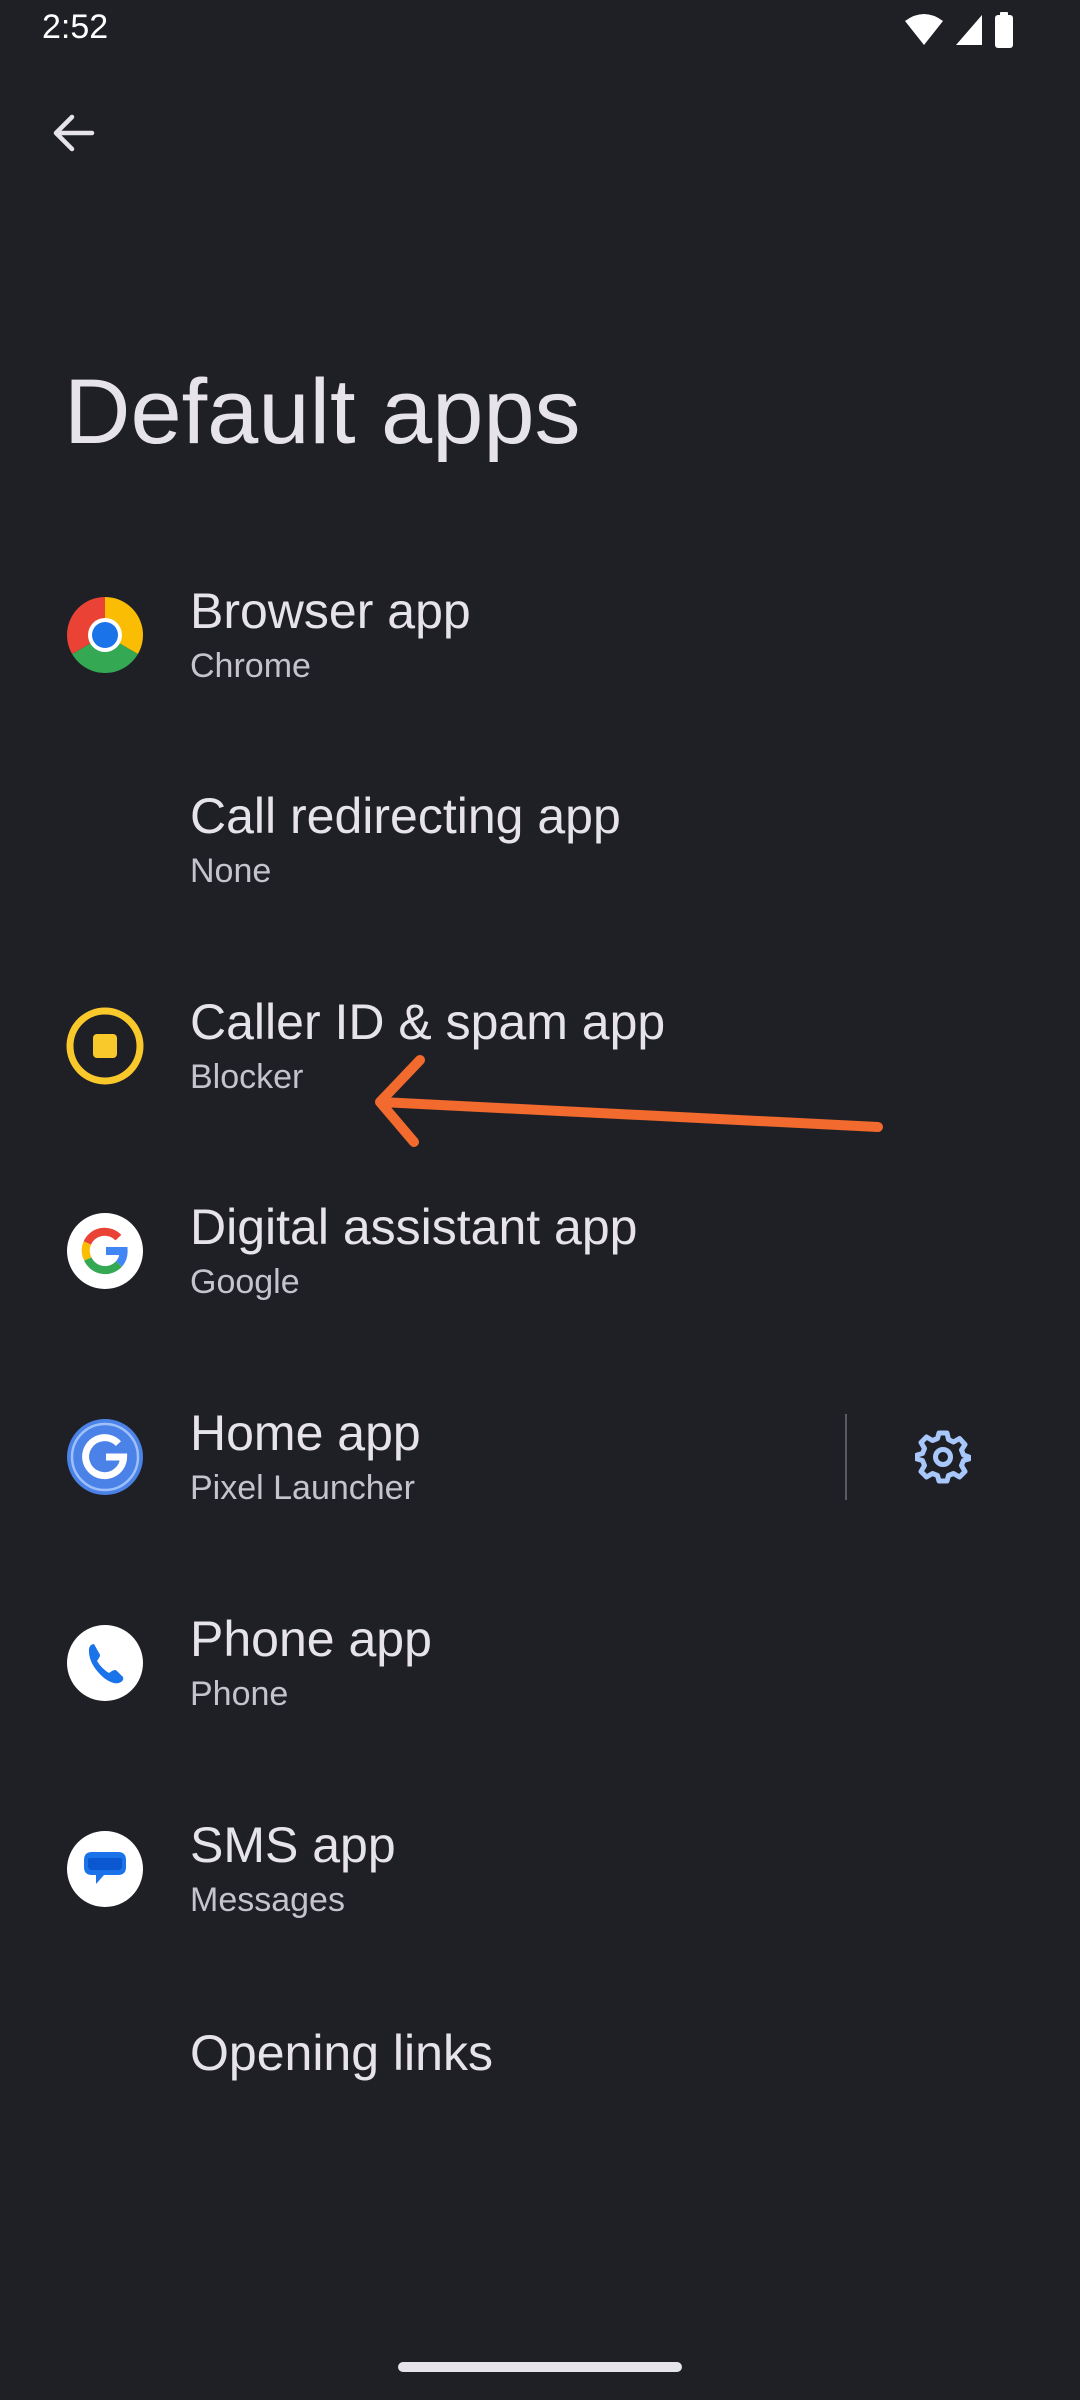 This screenshot has height=2400, width=1080. Describe the element at coordinates (105, 1456) in the screenshot. I see `pixel-launcher-icon` at that location.